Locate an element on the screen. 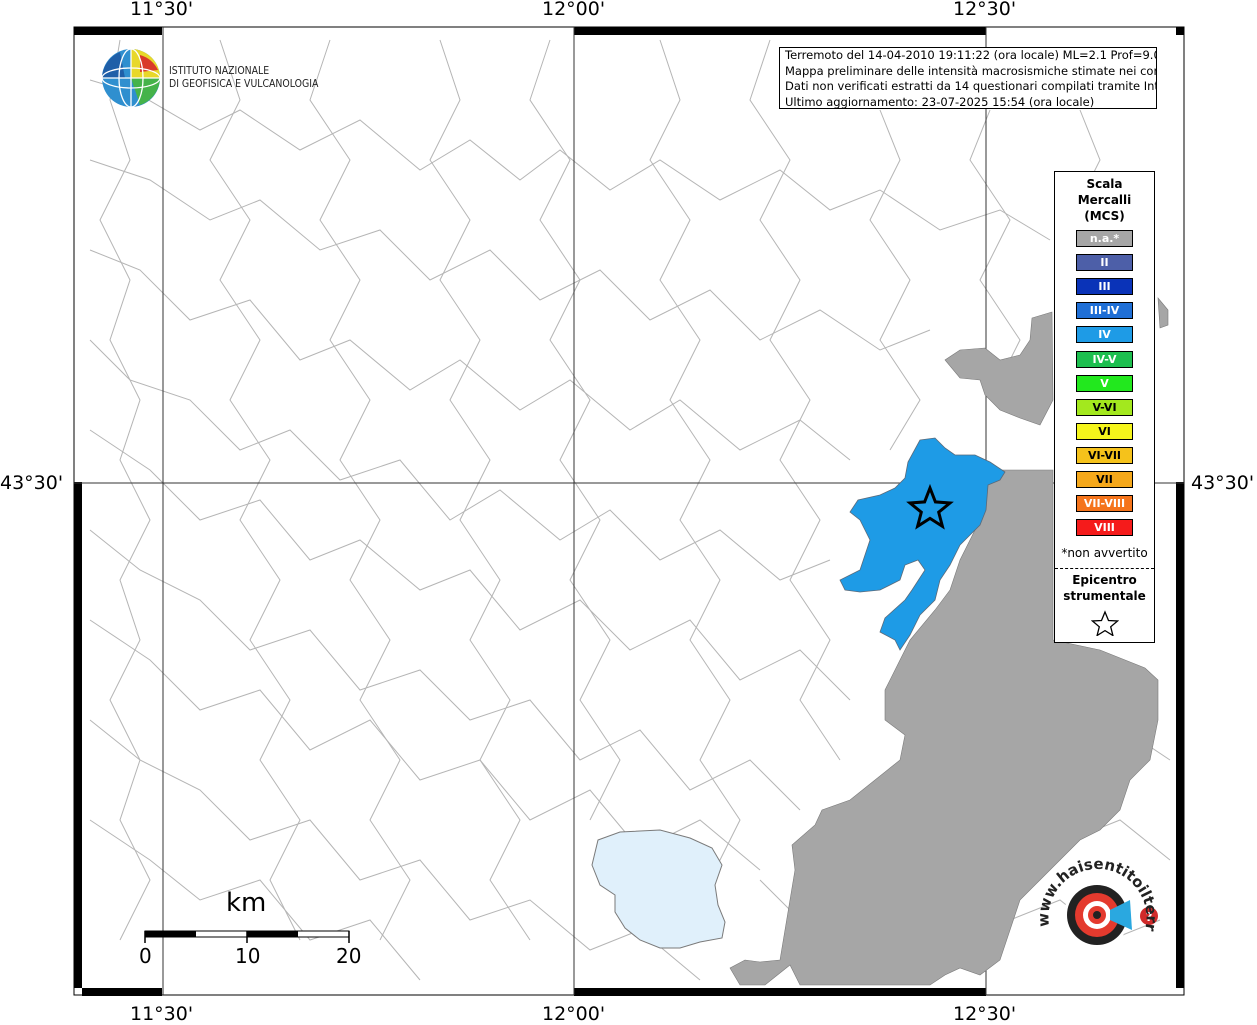 This screenshot has height=1025, width=1257. lon-label-top-2: 12°00' is located at coordinates (574, 10).